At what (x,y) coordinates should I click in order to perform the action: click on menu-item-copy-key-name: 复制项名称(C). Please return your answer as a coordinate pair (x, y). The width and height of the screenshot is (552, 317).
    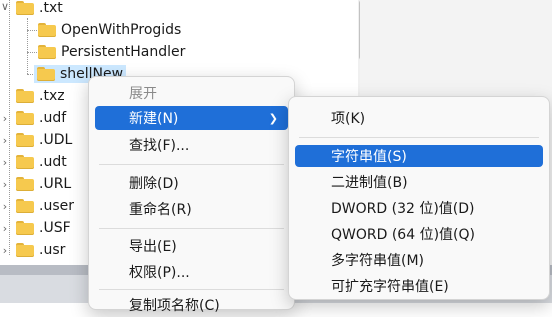
    Looking at the image, I should click on (191, 305).